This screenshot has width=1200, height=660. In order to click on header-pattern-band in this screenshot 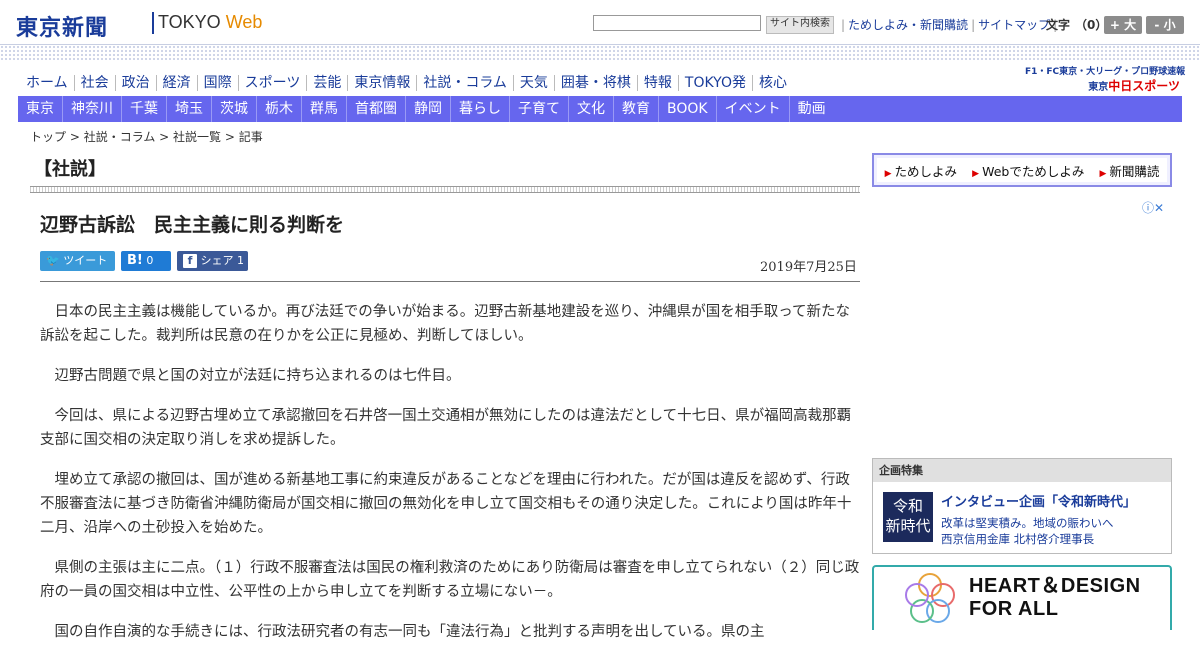, I will do `click(600, 52)`.